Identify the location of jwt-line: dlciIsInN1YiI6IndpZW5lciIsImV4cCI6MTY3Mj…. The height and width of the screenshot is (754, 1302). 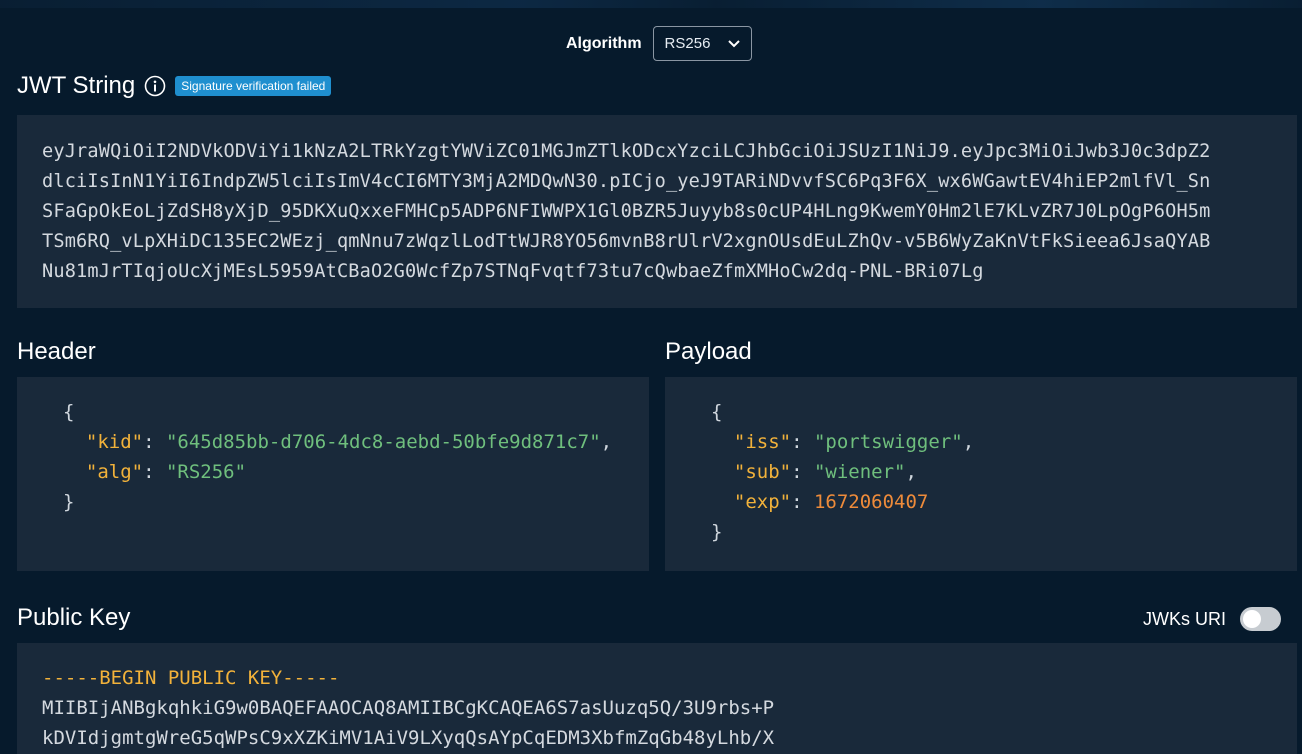
(626, 181).